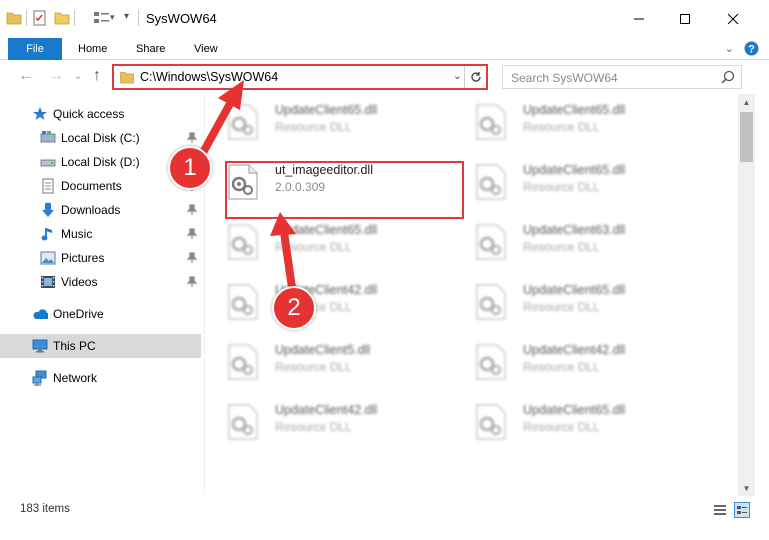 This screenshot has width=769, height=540. I want to click on minimize-button, so click(639, 19).